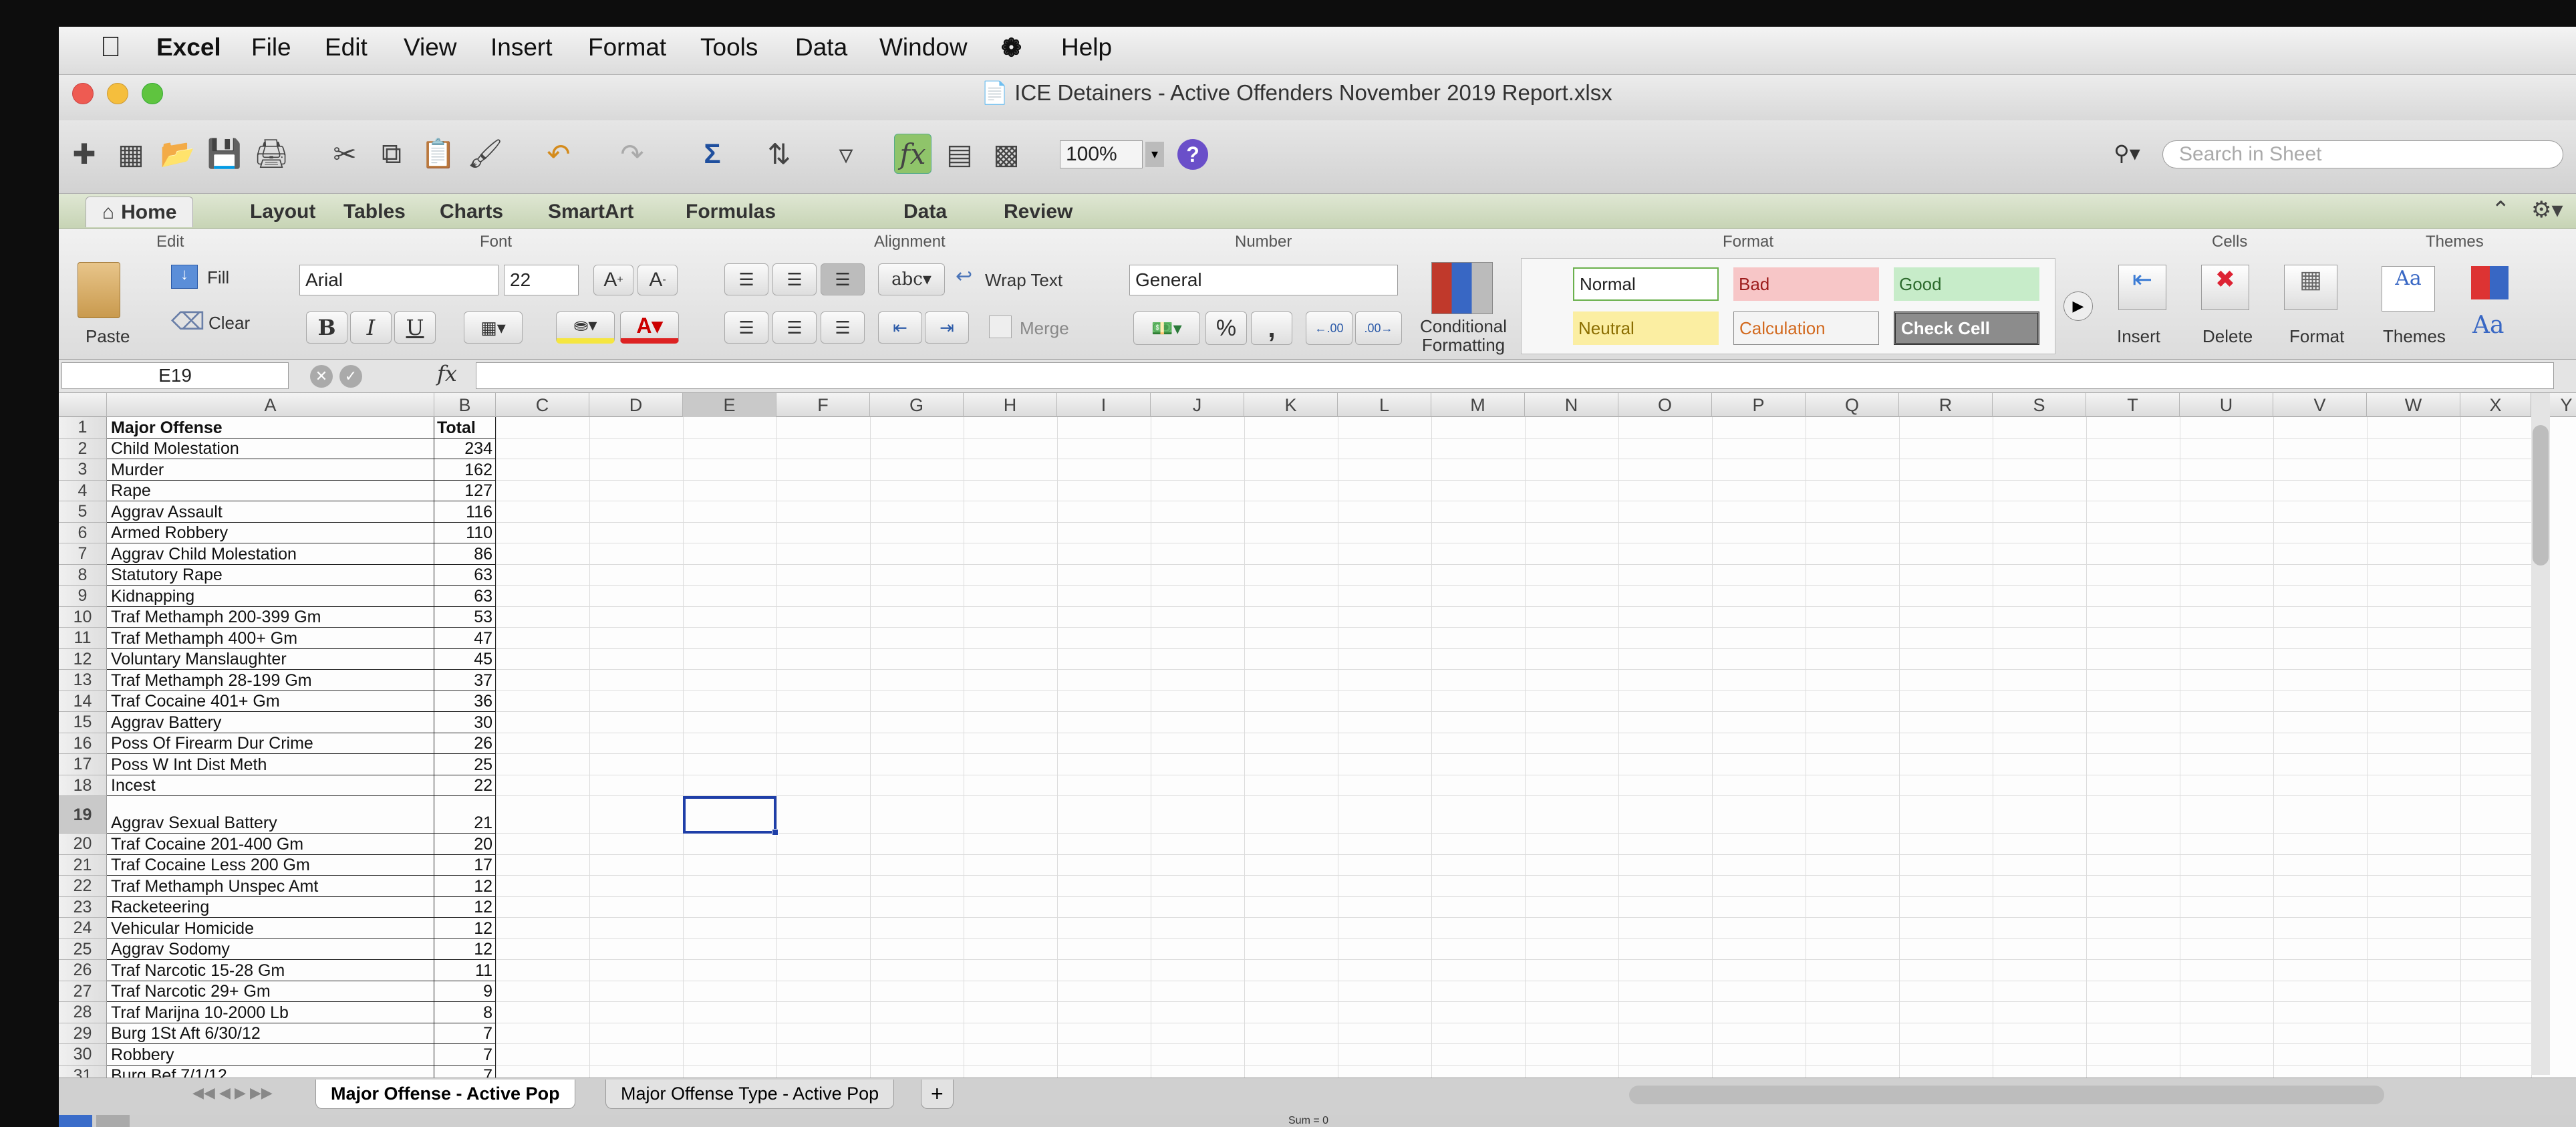 The width and height of the screenshot is (2576, 1127). I want to click on offense-cell: Statutory Rape, so click(270, 575).